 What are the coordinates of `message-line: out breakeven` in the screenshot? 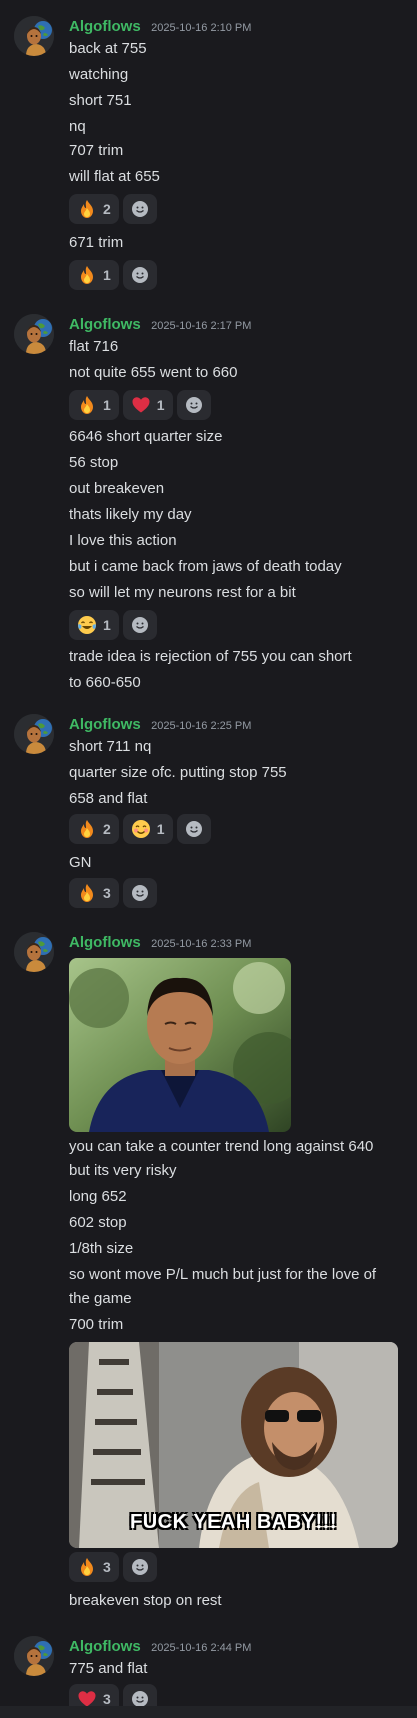 It's located at (117, 488).